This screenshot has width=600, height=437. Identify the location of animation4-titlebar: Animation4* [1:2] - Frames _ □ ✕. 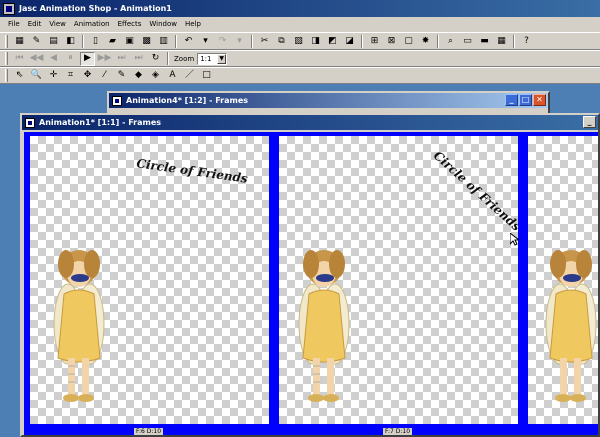
(328, 100).